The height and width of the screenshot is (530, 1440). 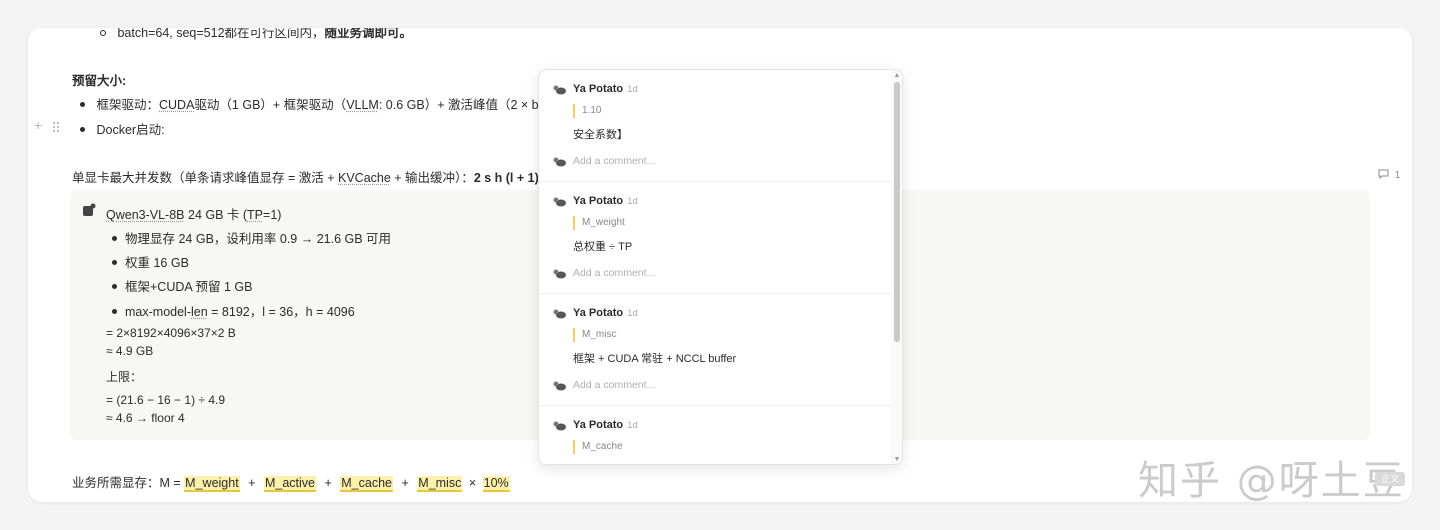 I want to click on callout-item-4-term: len, so click(x=199, y=312).